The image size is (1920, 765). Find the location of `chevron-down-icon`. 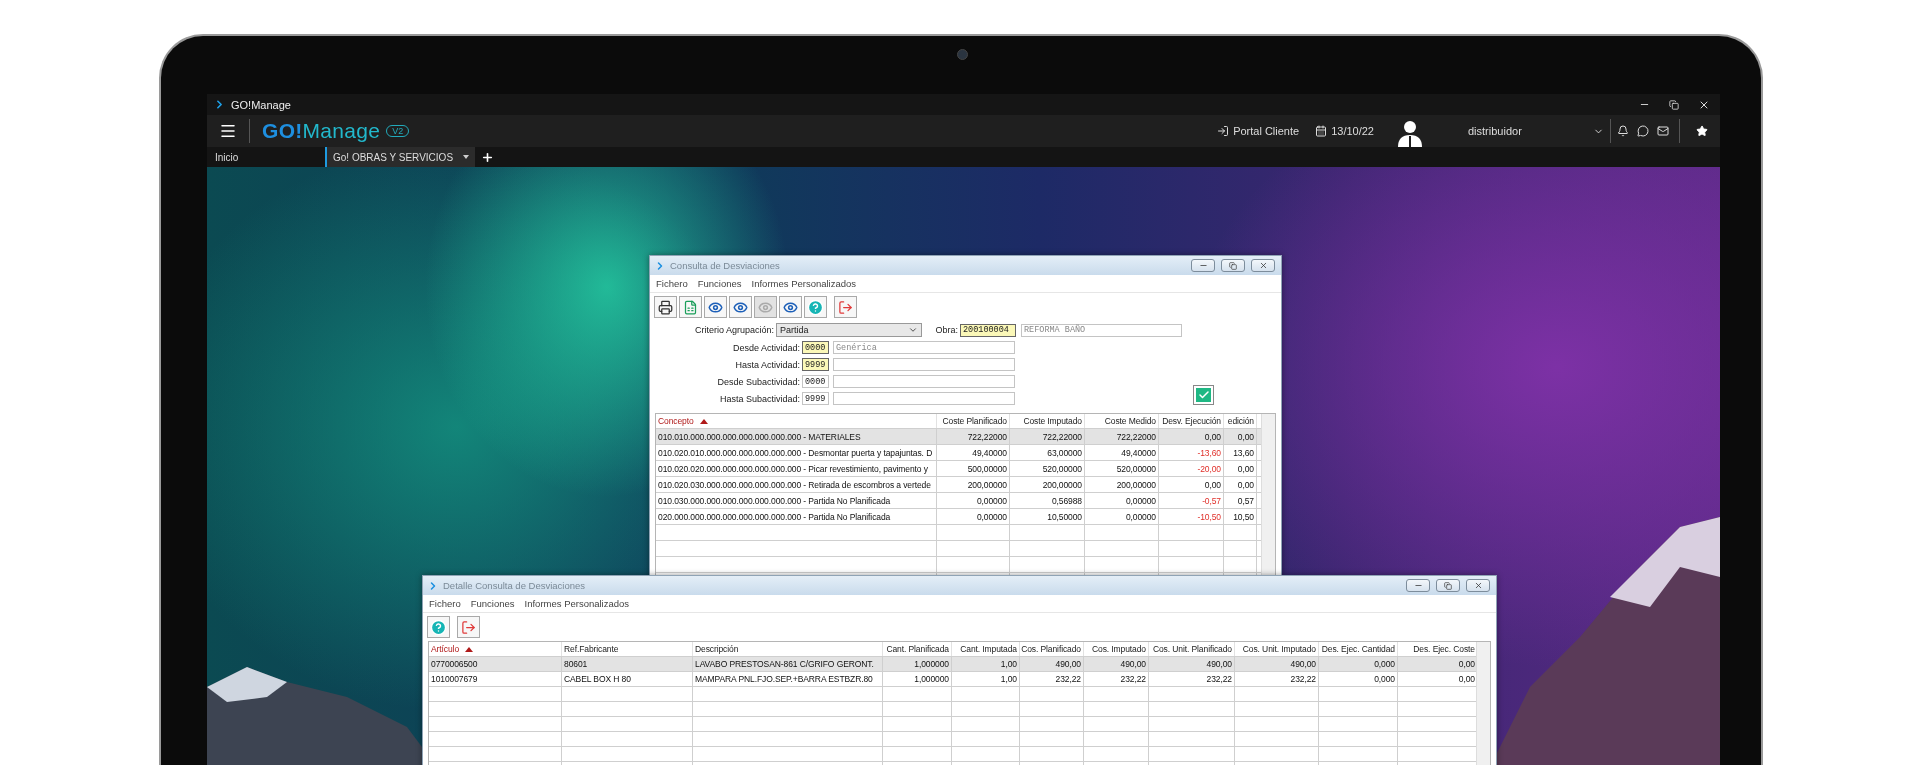

chevron-down-icon is located at coordinates (913, 330).